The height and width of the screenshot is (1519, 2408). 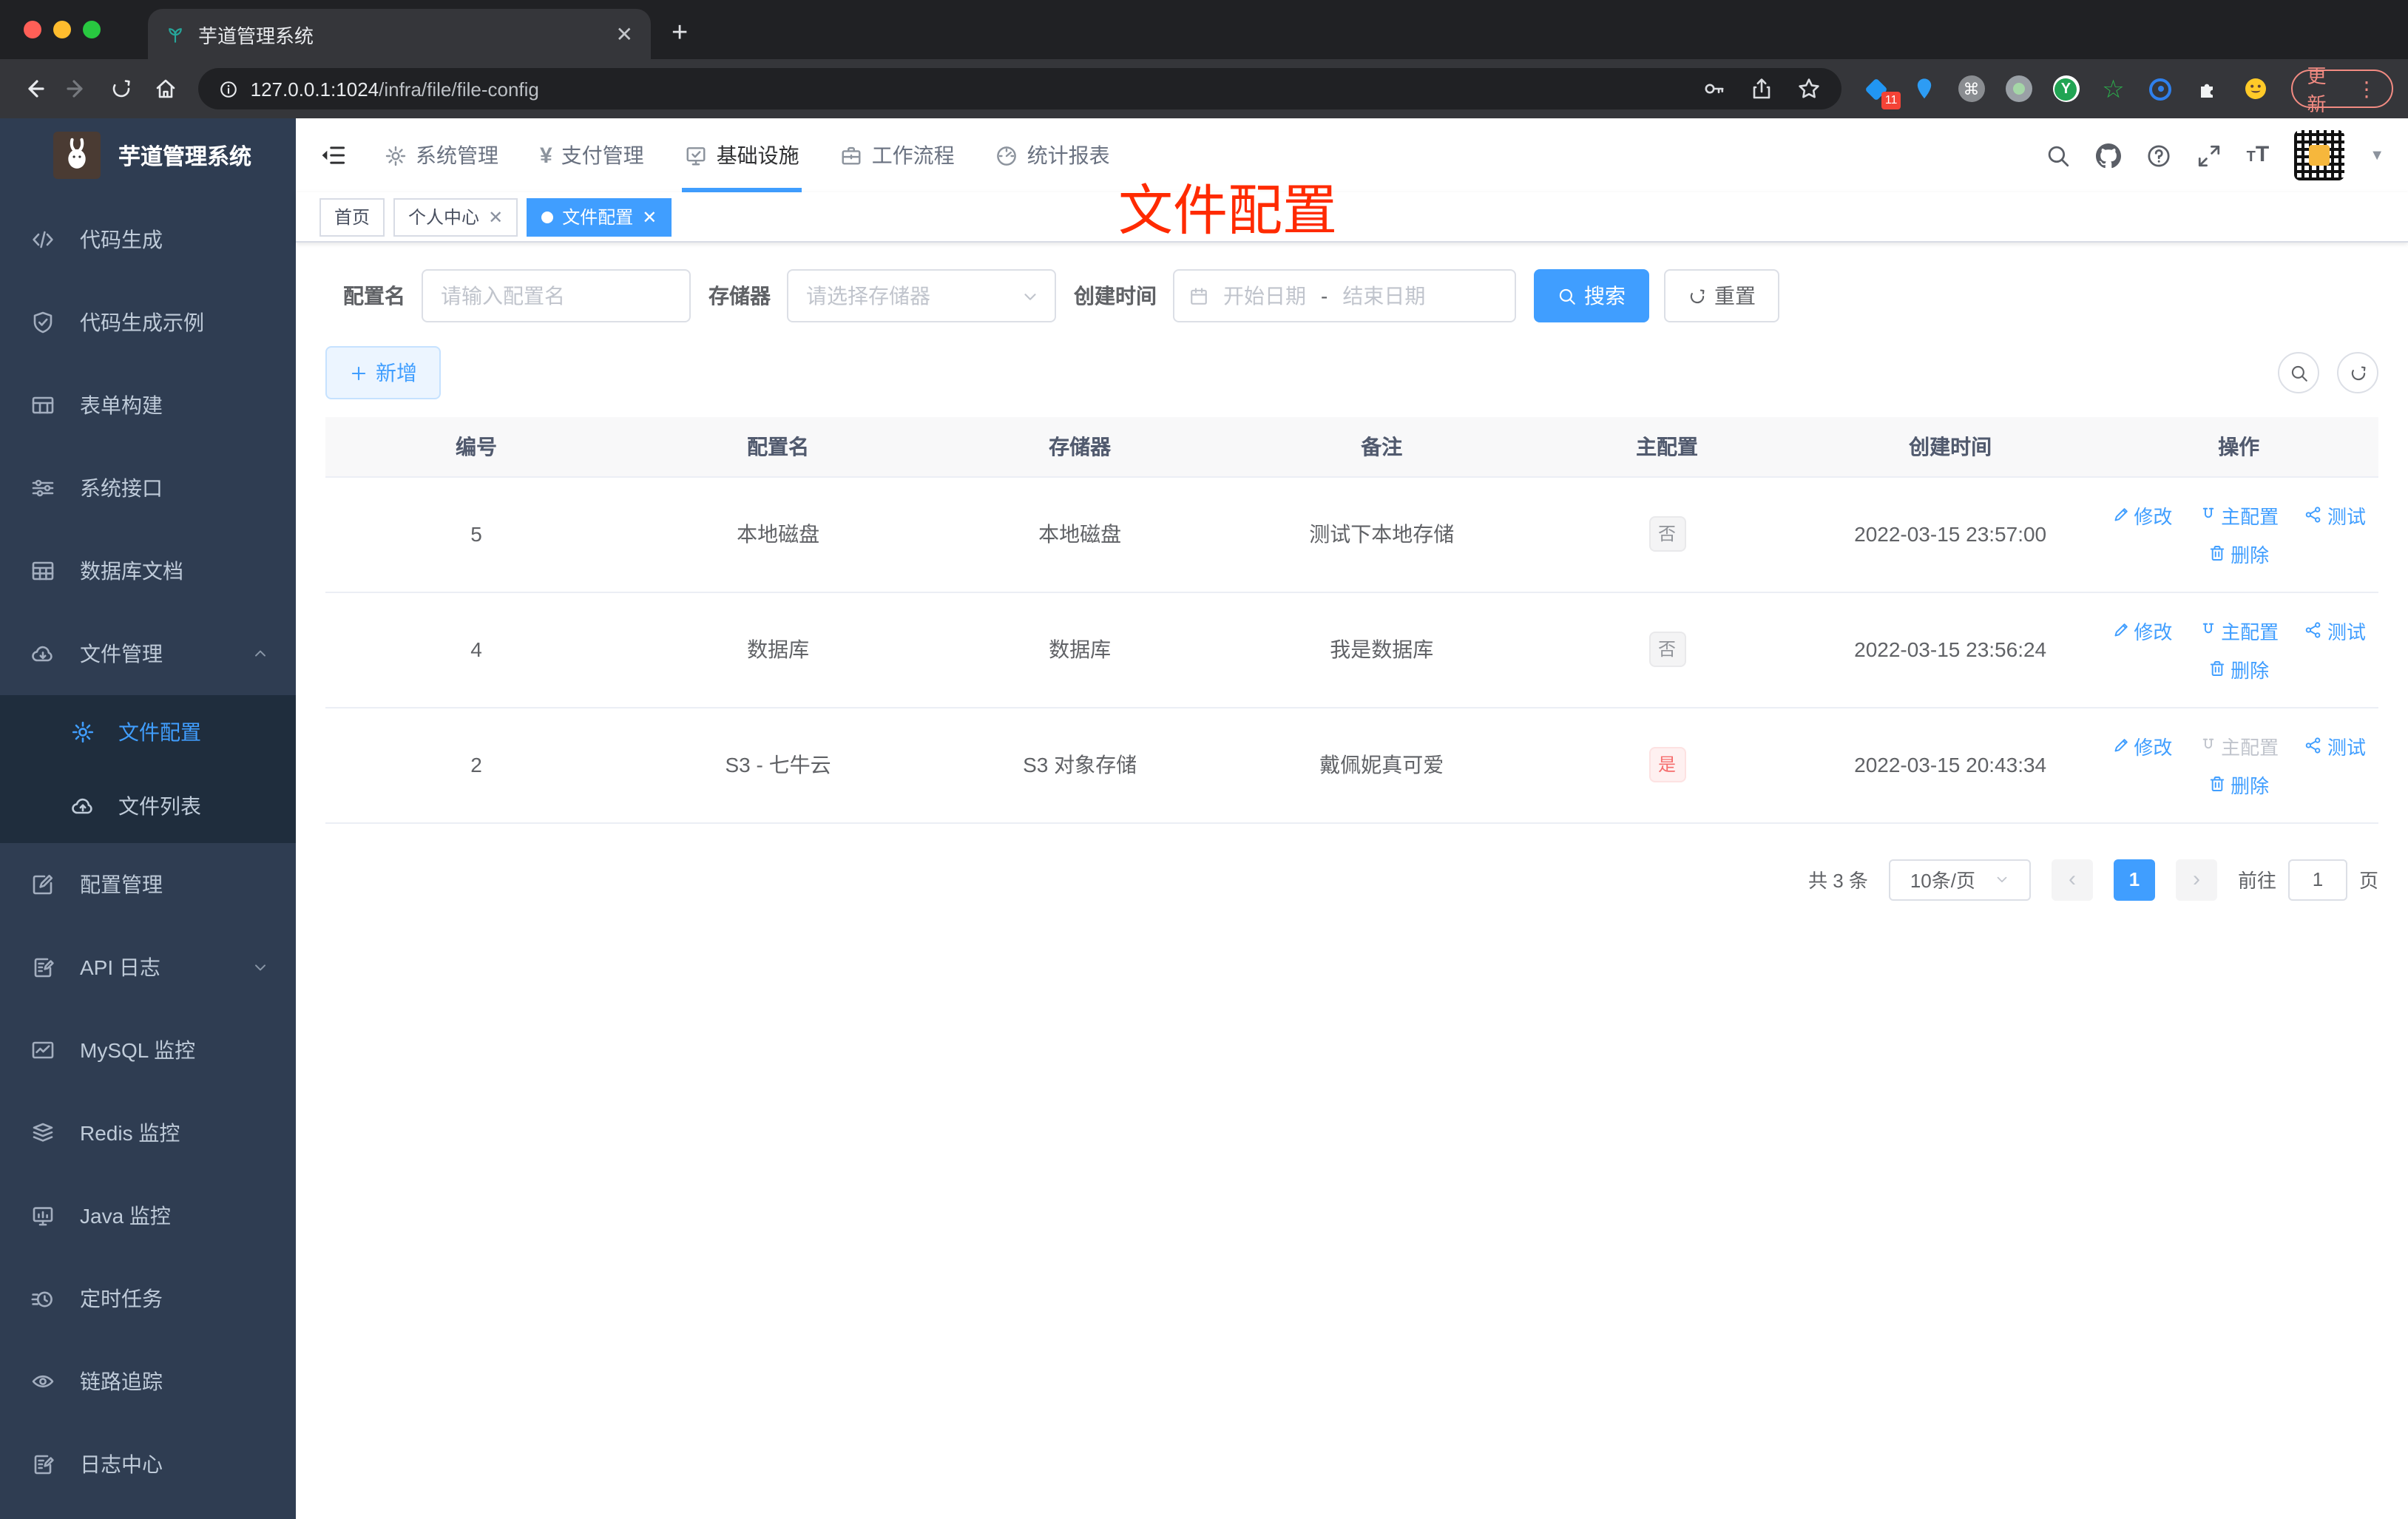 What do you see at coordinates (148, 1381) in the screenshot?
I see `sidebar-item-tracing: 链路追踪` at bounding box center [148, 1381].